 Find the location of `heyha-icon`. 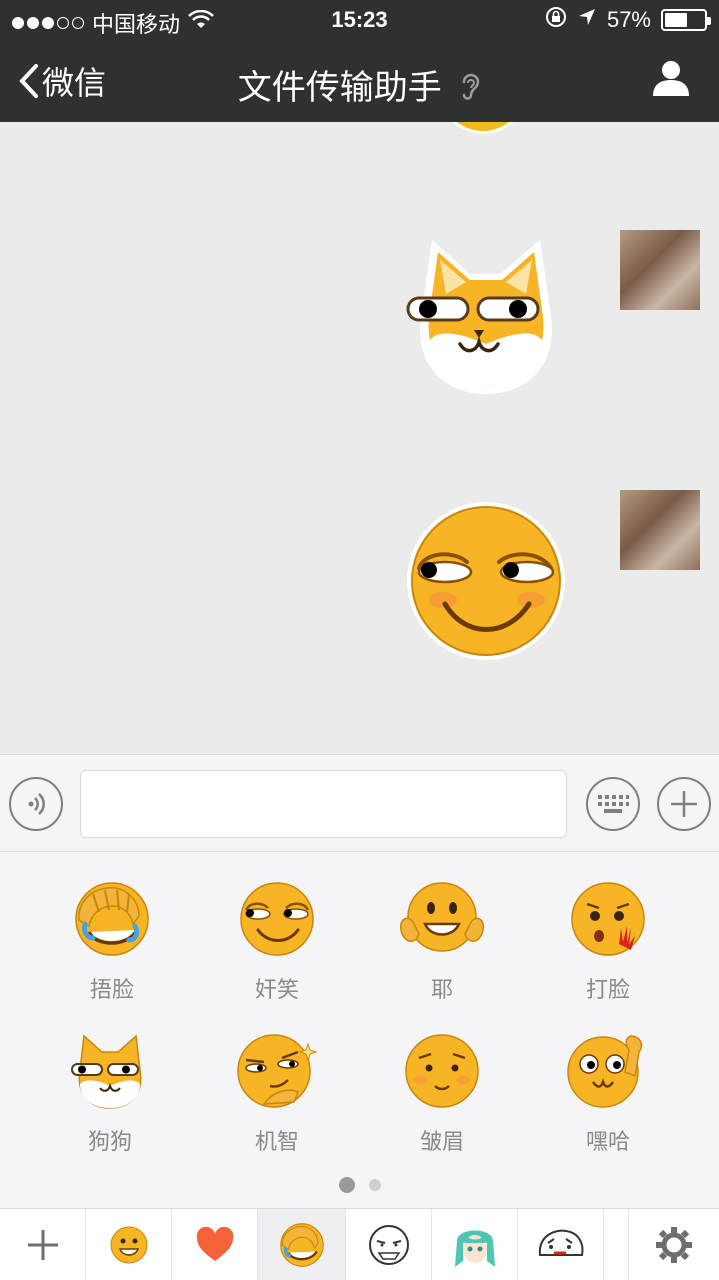

heyha-icon is located at coordinates (605, 1071).